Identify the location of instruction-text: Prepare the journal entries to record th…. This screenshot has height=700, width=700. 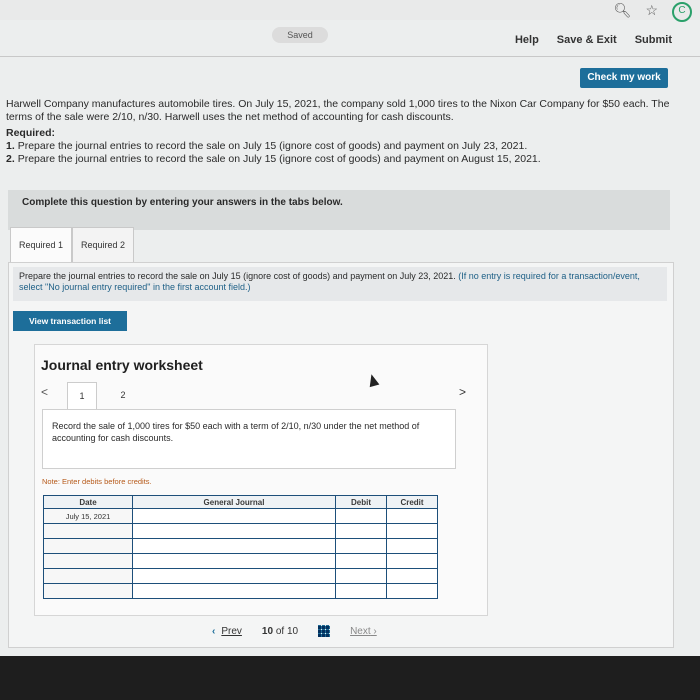
(237, 276).